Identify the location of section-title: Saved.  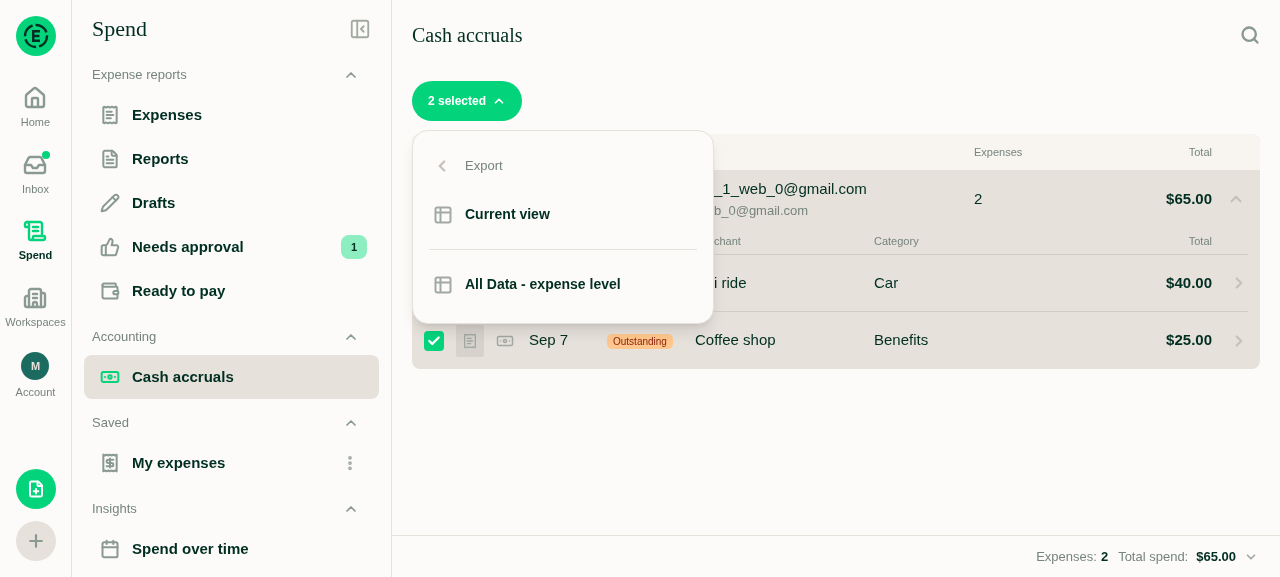
(110, 423).